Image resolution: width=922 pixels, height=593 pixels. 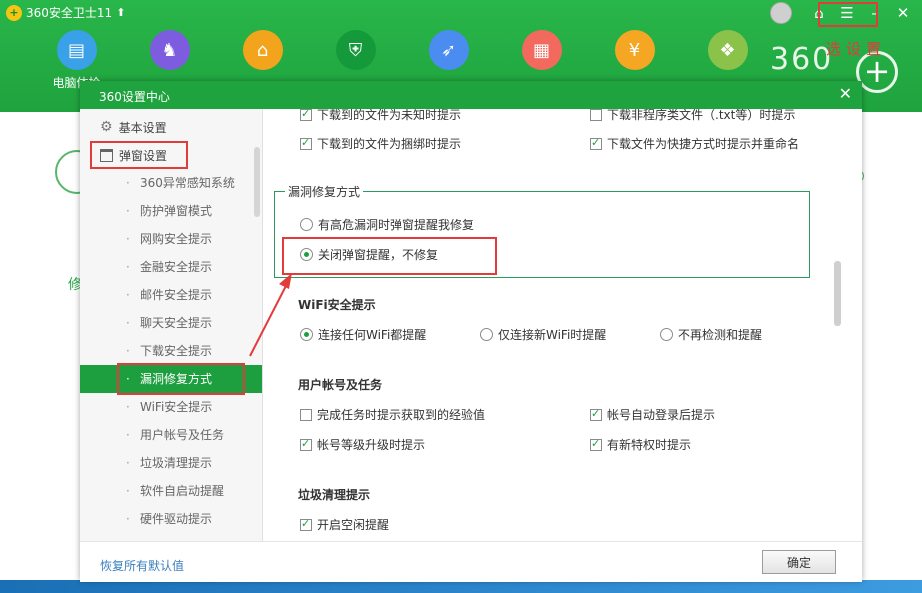 What do you see at coordinates (171, 295) in the screenshot?
I see `sidebar-item: 邮件安全提示` at bounding box center [171, 295].